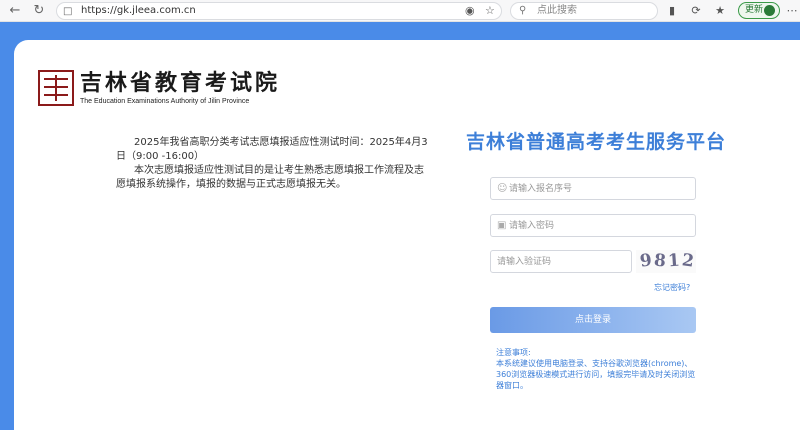 This screenshot has width=800, height=430. I want to click on translate-icon: ◉, so click(470, 11).